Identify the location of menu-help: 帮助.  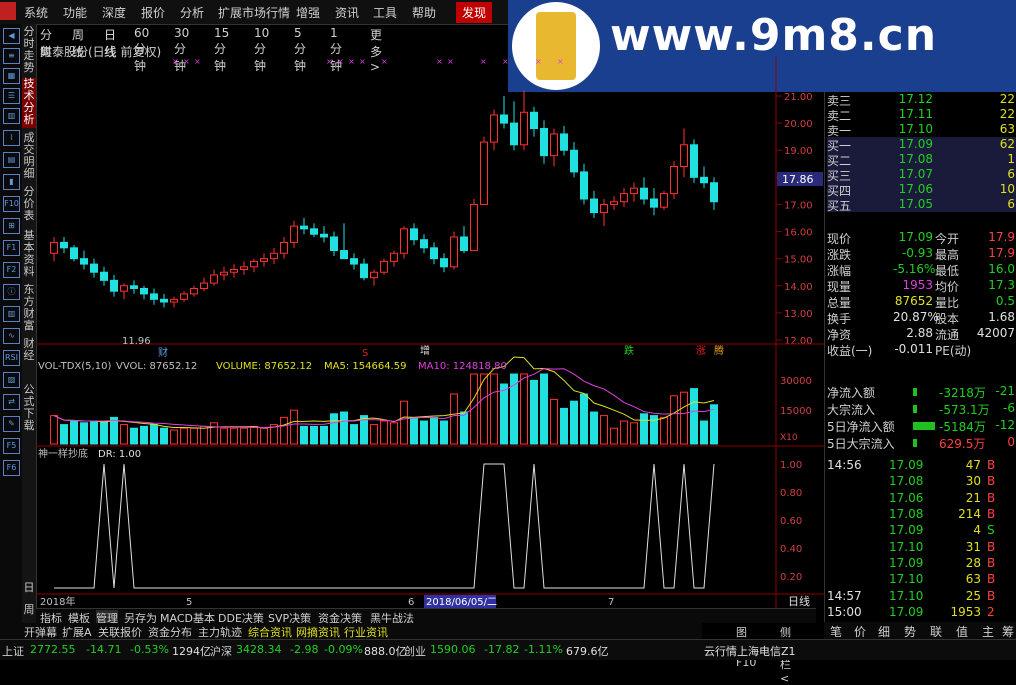
(424, 12).